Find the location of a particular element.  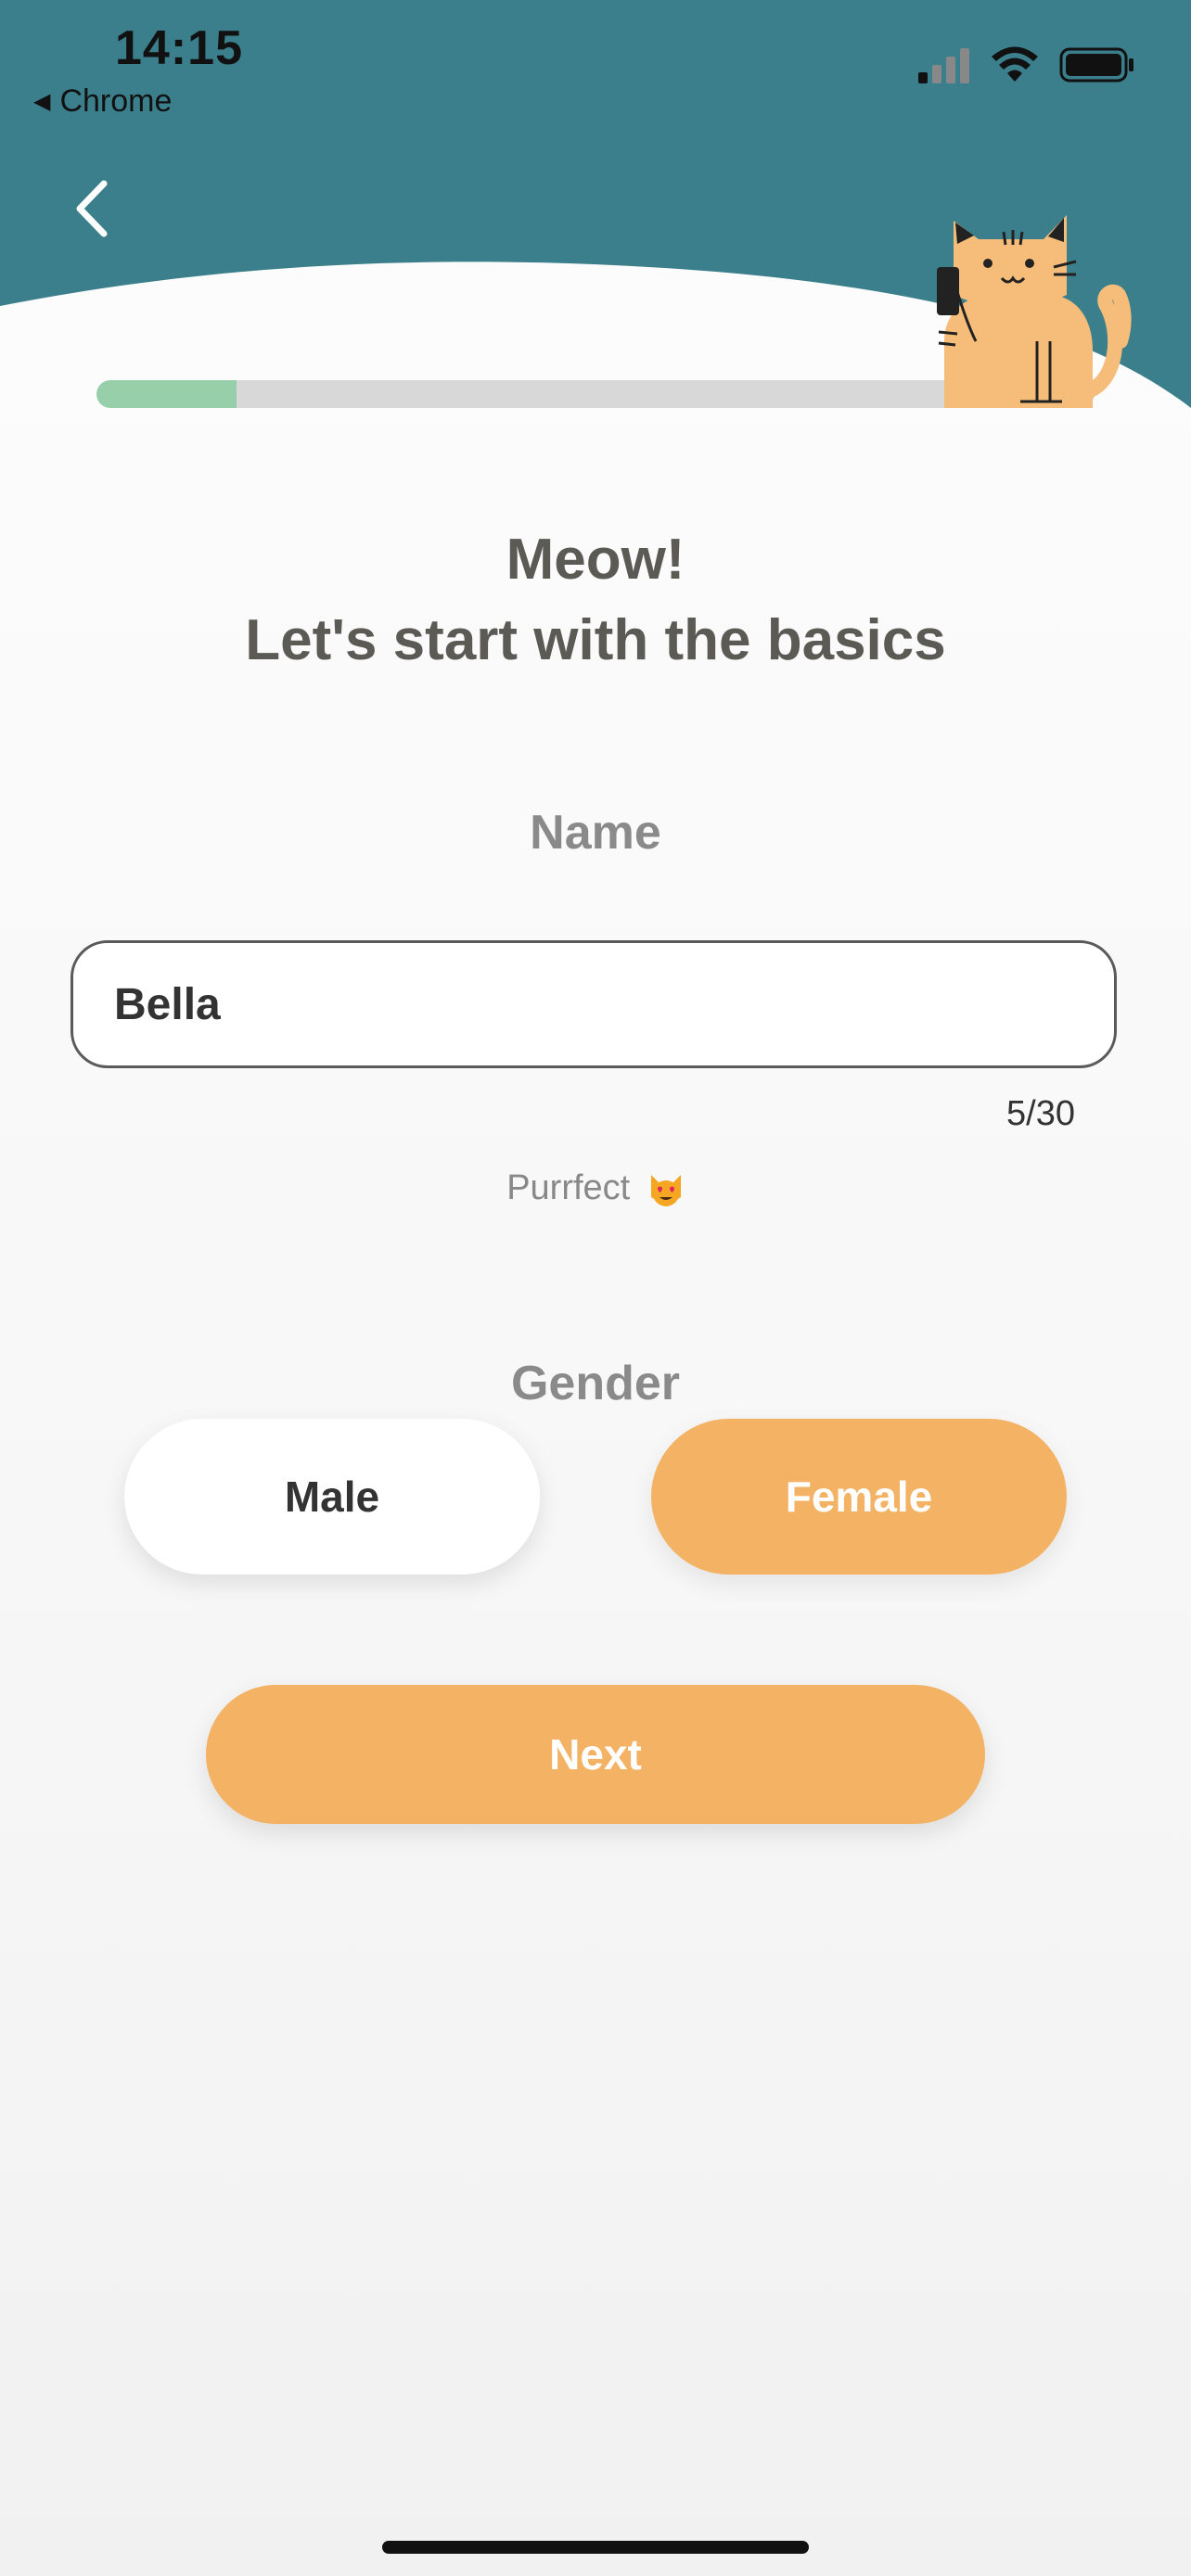

character-counter: 5/30 is located at coordinates (1040, 1113).